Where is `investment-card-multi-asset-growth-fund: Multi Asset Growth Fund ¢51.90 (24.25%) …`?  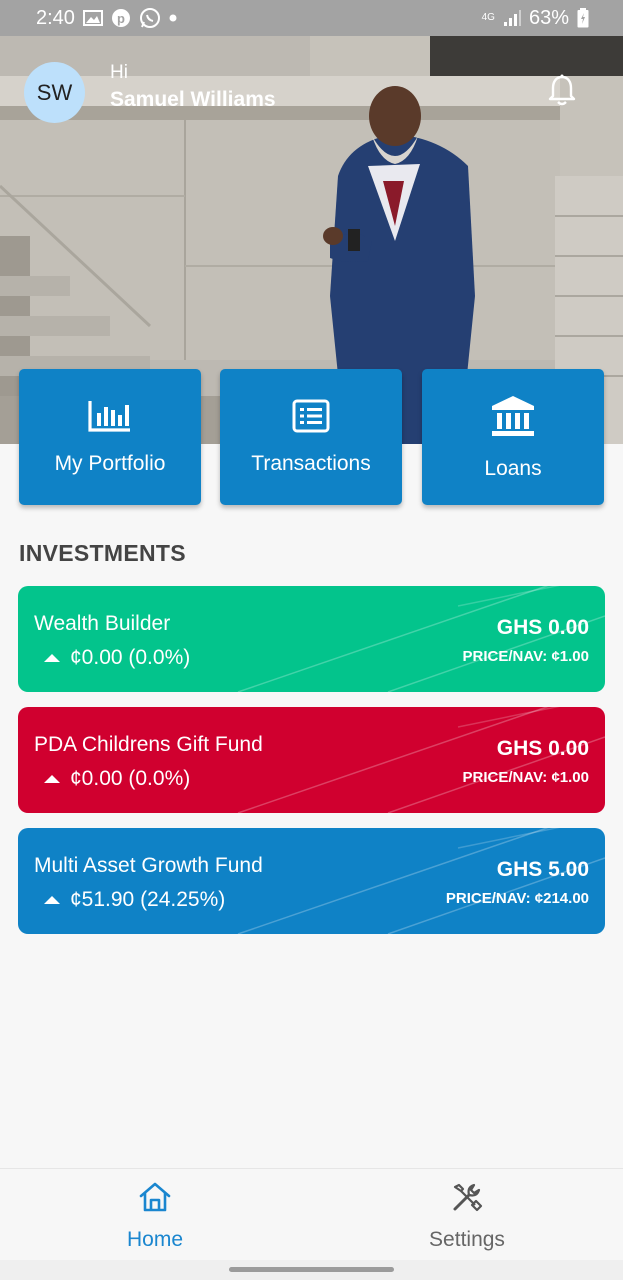
investment-card-multi-asset-growth-fund: Multi Asset Growth Fund ¢51.90 (24.25%) … is located at coordinates (311, 881).